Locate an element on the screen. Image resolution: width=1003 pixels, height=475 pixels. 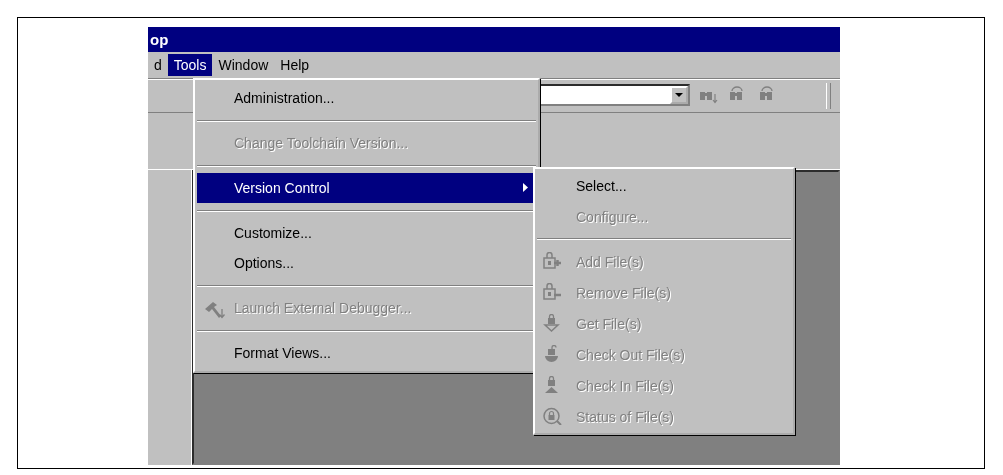
lock-plus-icon is located at coordinates (552, 261).